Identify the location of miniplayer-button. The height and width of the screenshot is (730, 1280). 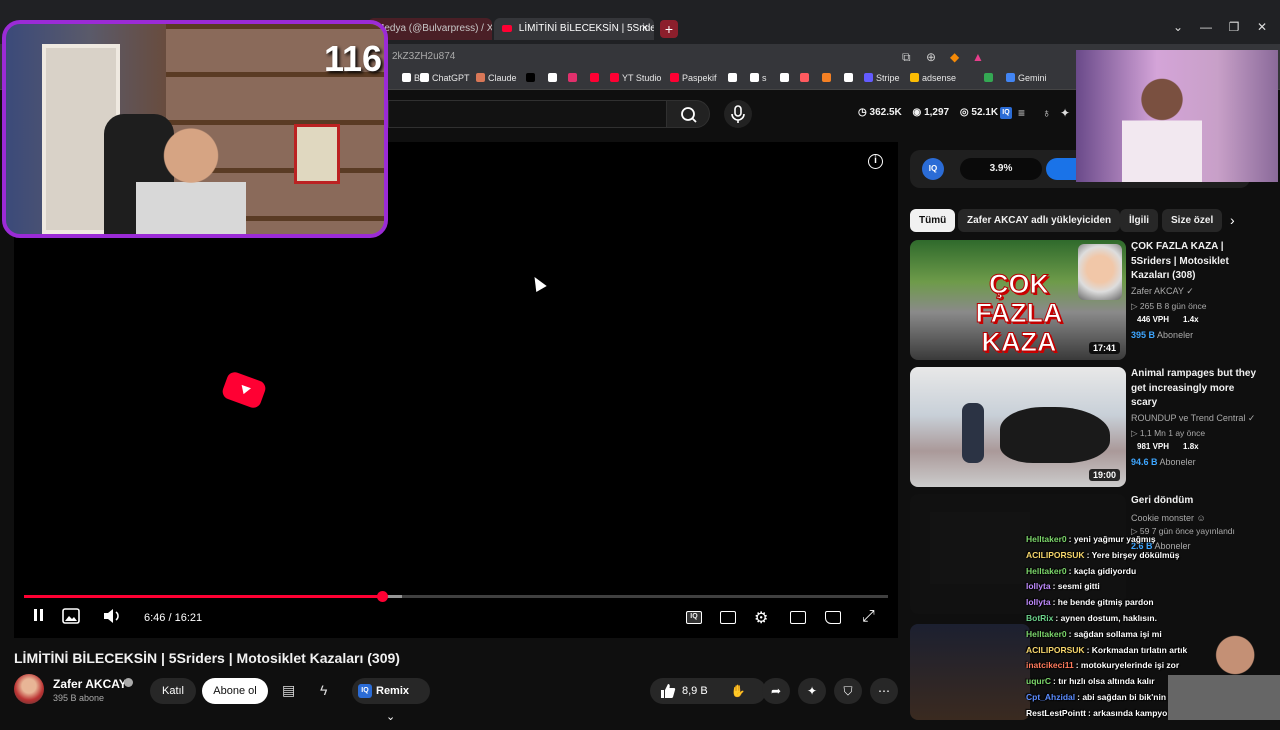
(71, 617).